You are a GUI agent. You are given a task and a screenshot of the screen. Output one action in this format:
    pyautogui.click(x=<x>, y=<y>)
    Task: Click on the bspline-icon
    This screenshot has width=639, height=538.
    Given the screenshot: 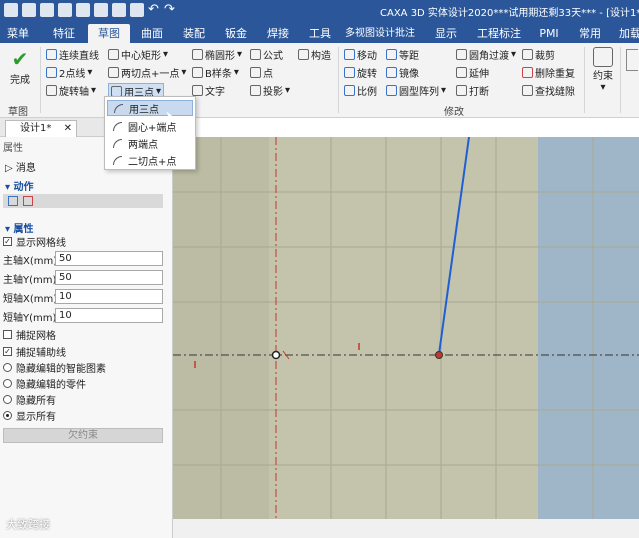 What is the action you would take?
    pyautogui.click(x=197, y=72)
    